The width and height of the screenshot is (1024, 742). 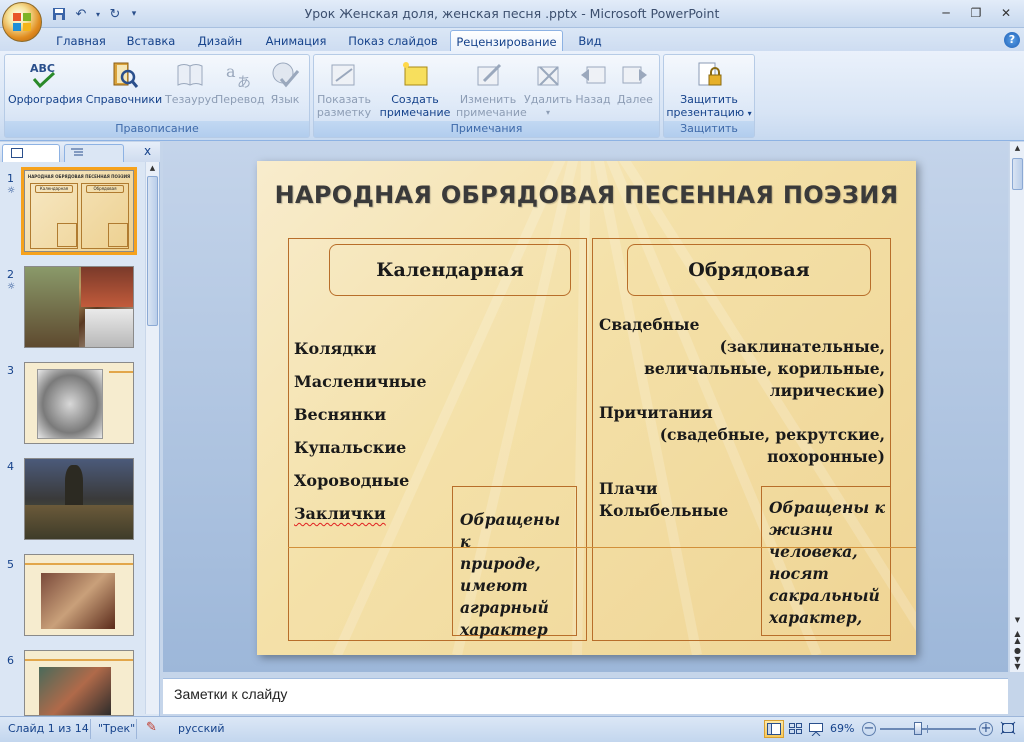 I want to click on slide-sorter-icon, so click(x=796, y=729).